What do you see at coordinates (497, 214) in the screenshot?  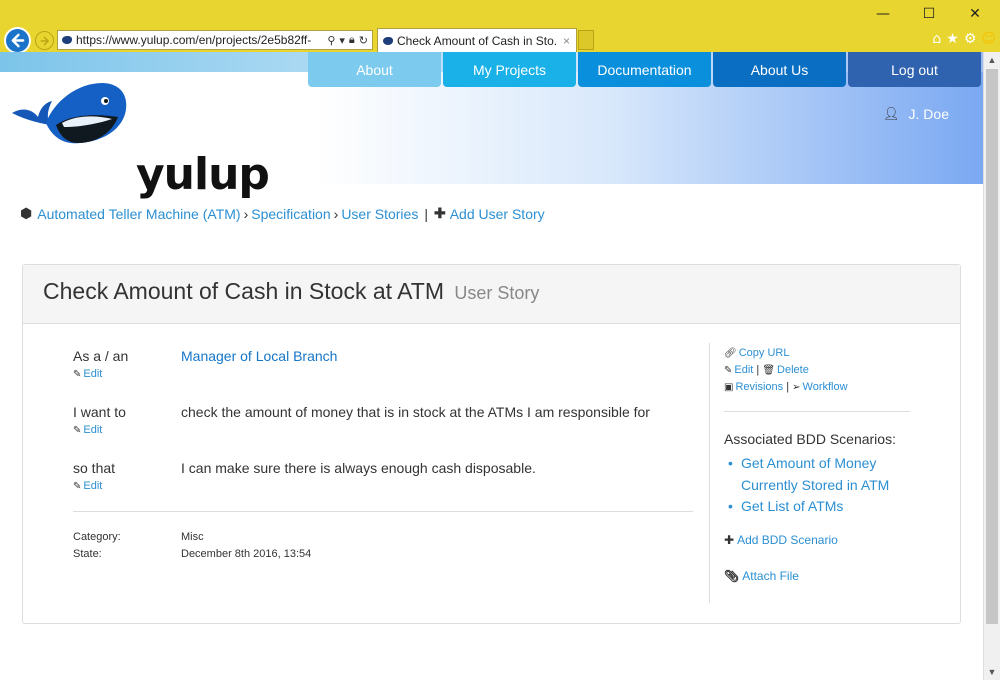 I see `add-user-story-link: Add User Story` at bounding box center [497, 214].